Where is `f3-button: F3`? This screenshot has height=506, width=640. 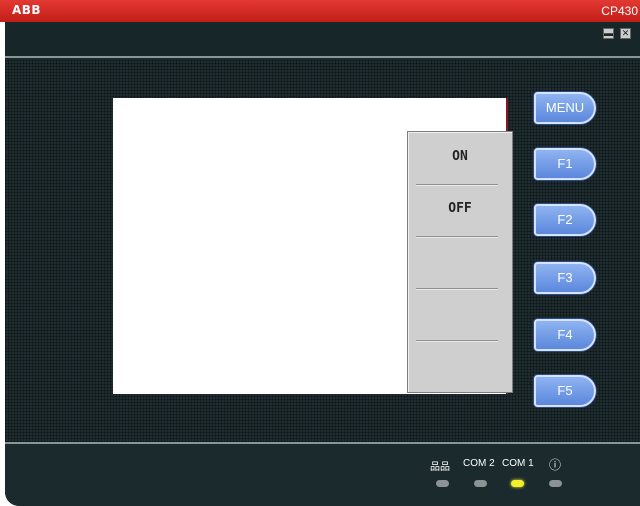 f3-button: F3 is located at coordinates (565, 278).